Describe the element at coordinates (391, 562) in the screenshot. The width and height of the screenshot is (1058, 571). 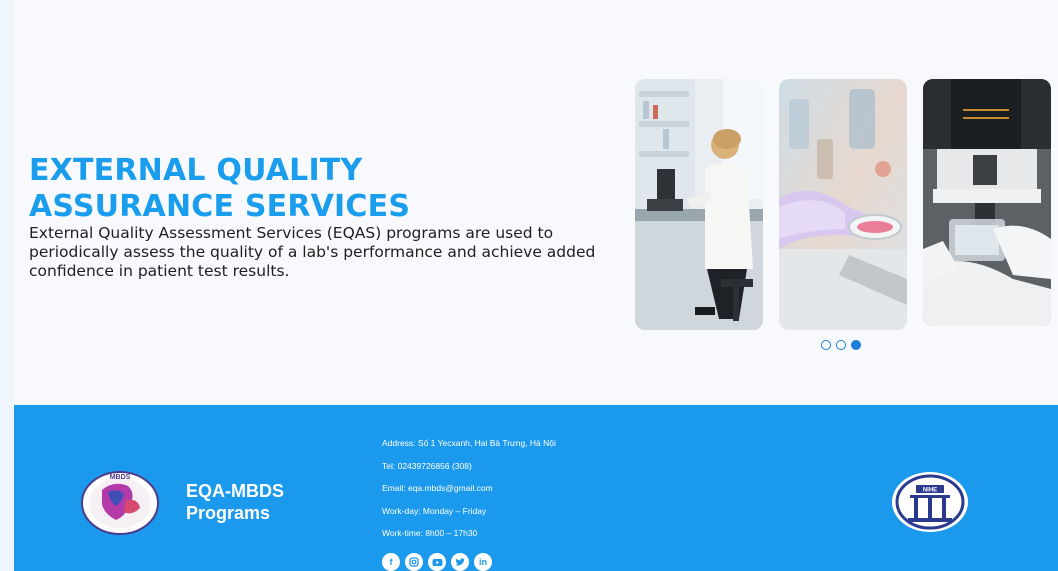
I see `facebook-icon: f` at that location.